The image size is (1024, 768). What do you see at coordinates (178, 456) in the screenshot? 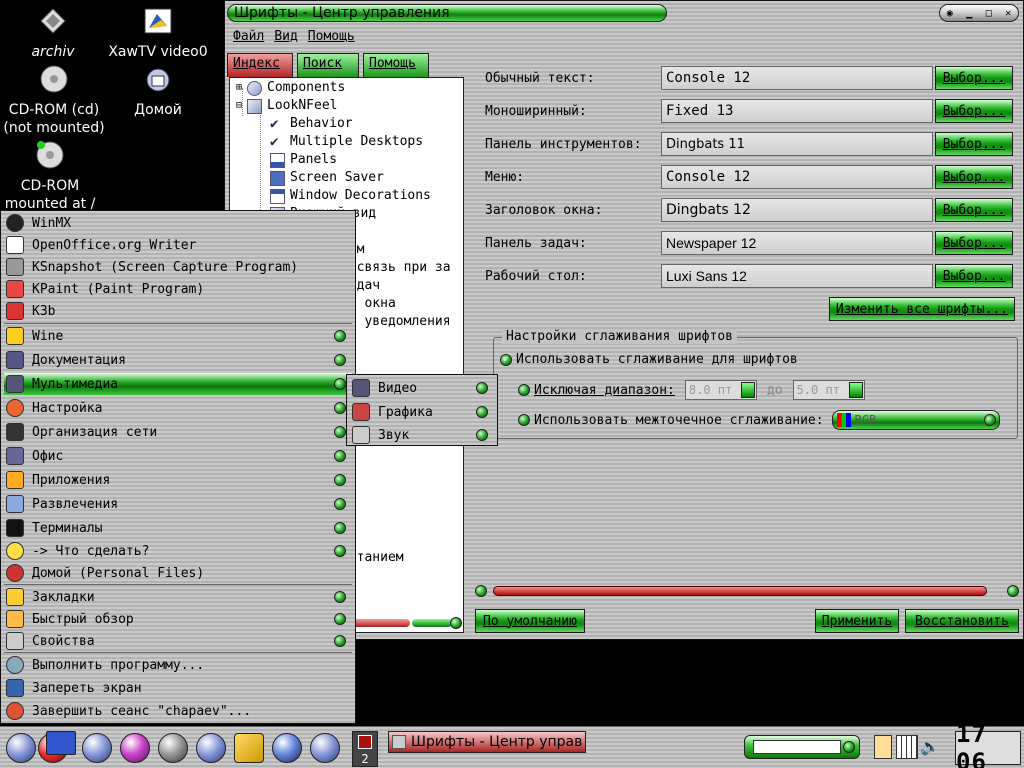
I see `menu-item-office: Офис` at bounding box center [178, 456].